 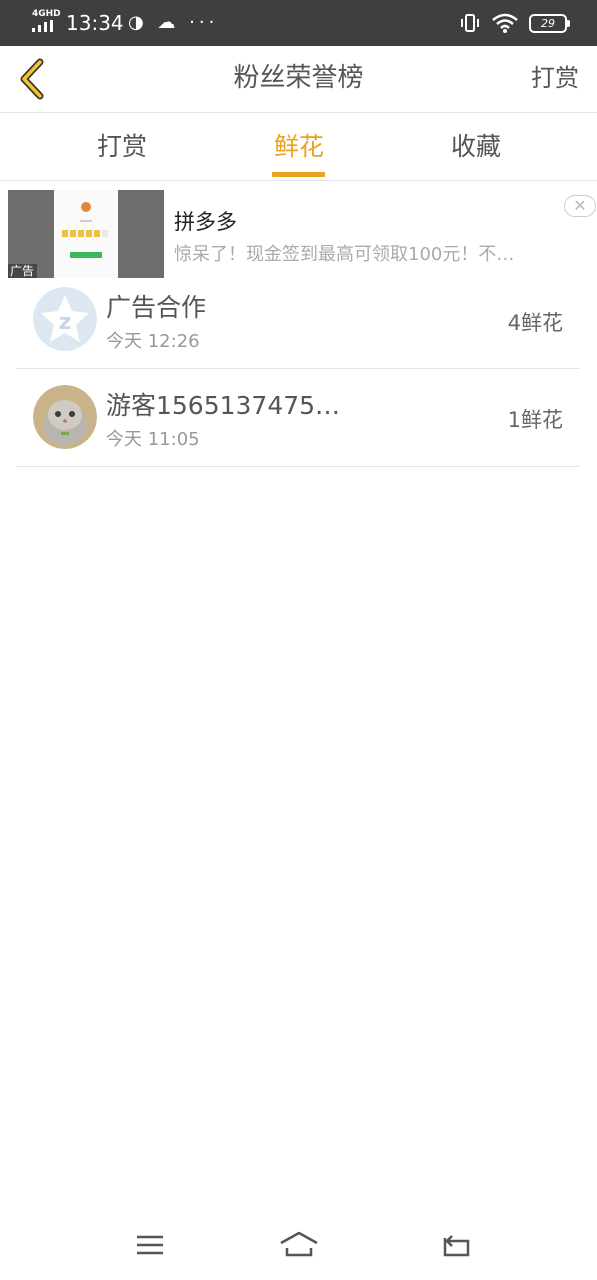 What do you see at coordinates (535, 420) in the screenshot?
I see `flower-count: 1鲜花` at bounding box center [535, 420].